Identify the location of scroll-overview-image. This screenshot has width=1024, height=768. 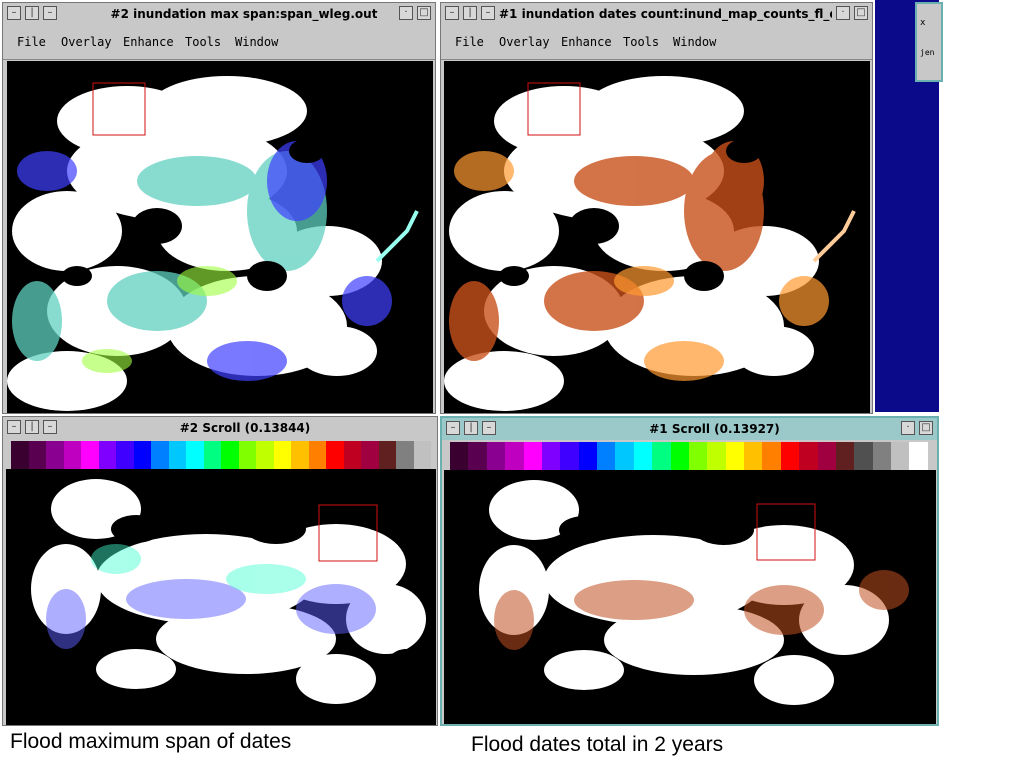
(221, 597).